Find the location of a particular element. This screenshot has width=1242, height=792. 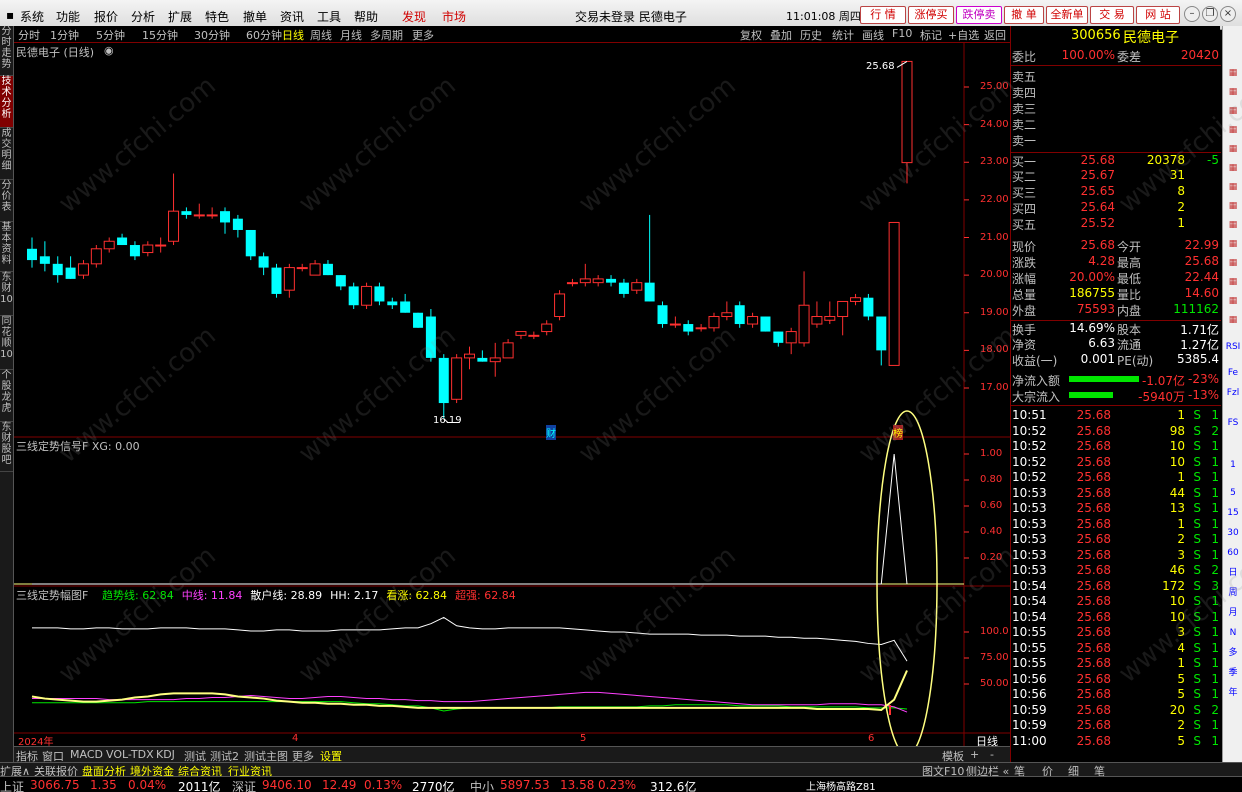

left-tab-dragon-tiger: 个股龙虎 is located at coordinates (6, 396).